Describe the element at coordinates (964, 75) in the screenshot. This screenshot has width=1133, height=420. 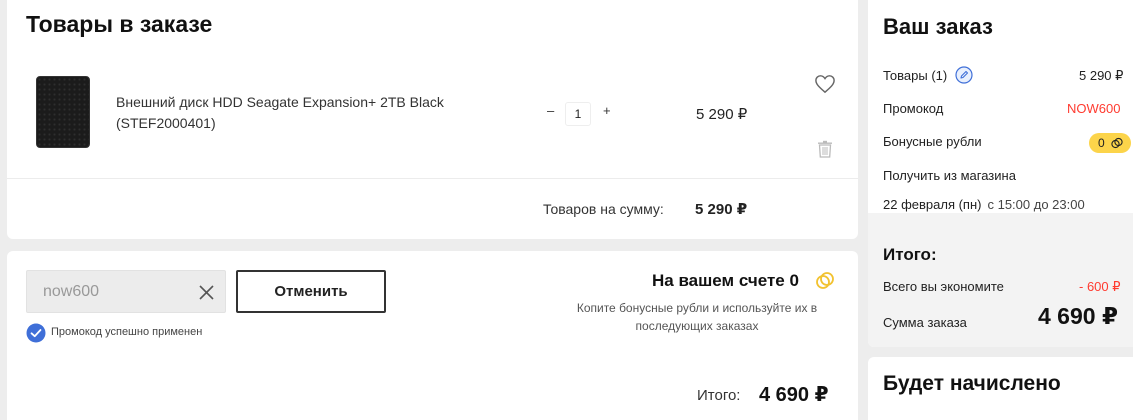
I see `pencil-icon` at that location.